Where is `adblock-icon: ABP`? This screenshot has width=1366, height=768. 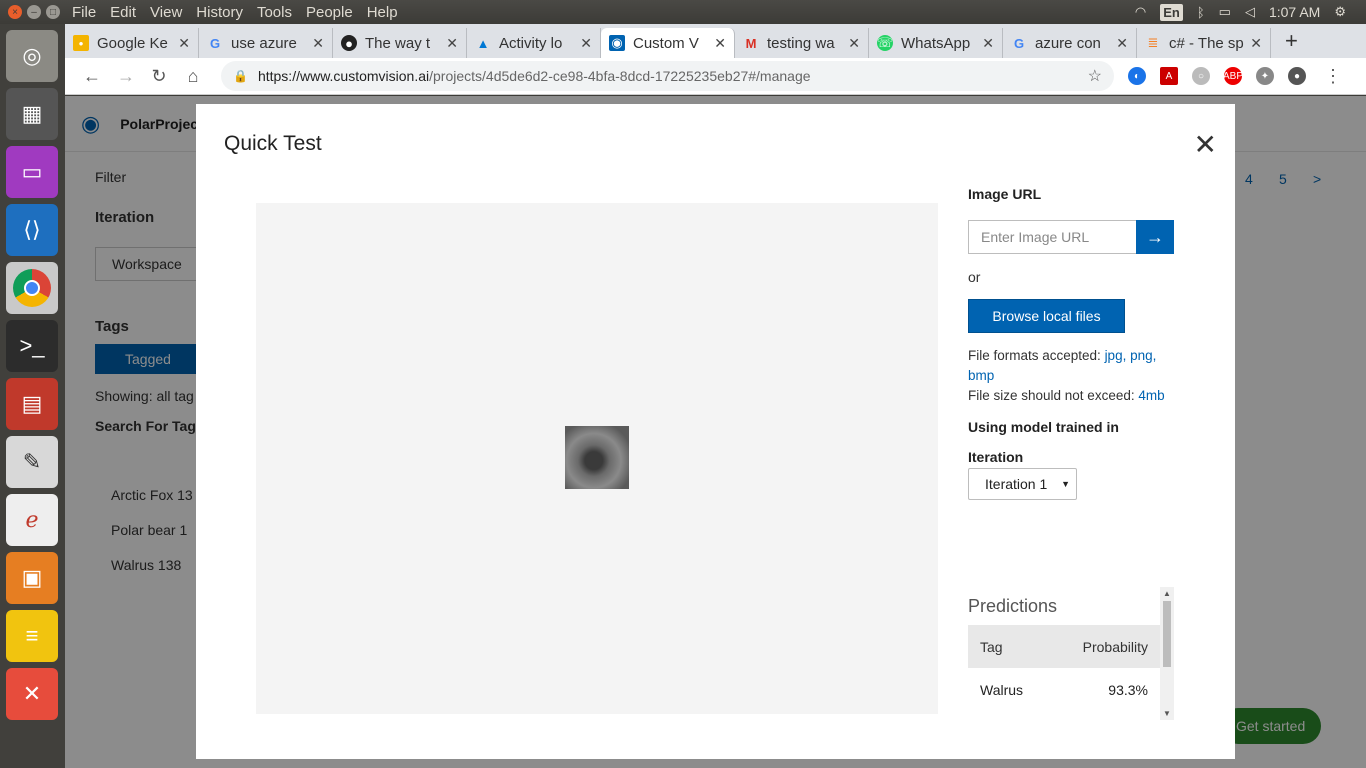 adblock-icon: ABP is located at coordinates (1233, 76).